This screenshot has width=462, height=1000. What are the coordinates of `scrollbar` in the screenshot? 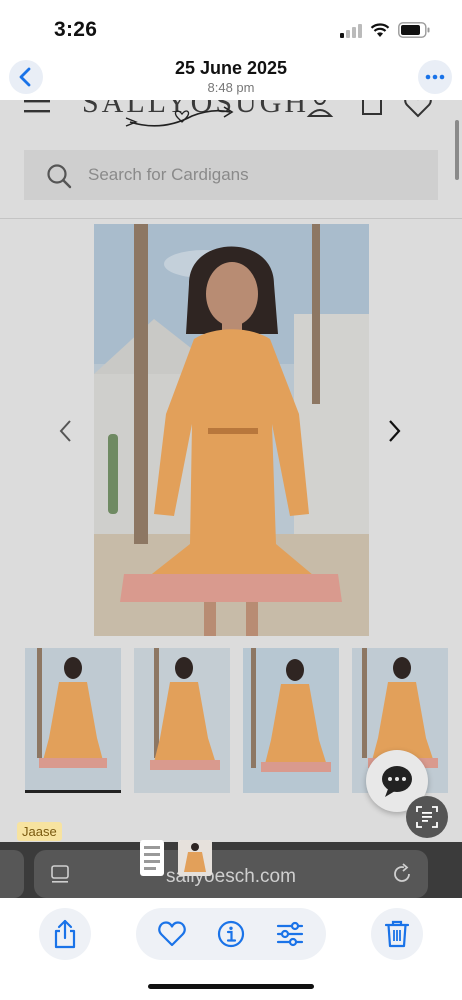 It's located at (457, 150).